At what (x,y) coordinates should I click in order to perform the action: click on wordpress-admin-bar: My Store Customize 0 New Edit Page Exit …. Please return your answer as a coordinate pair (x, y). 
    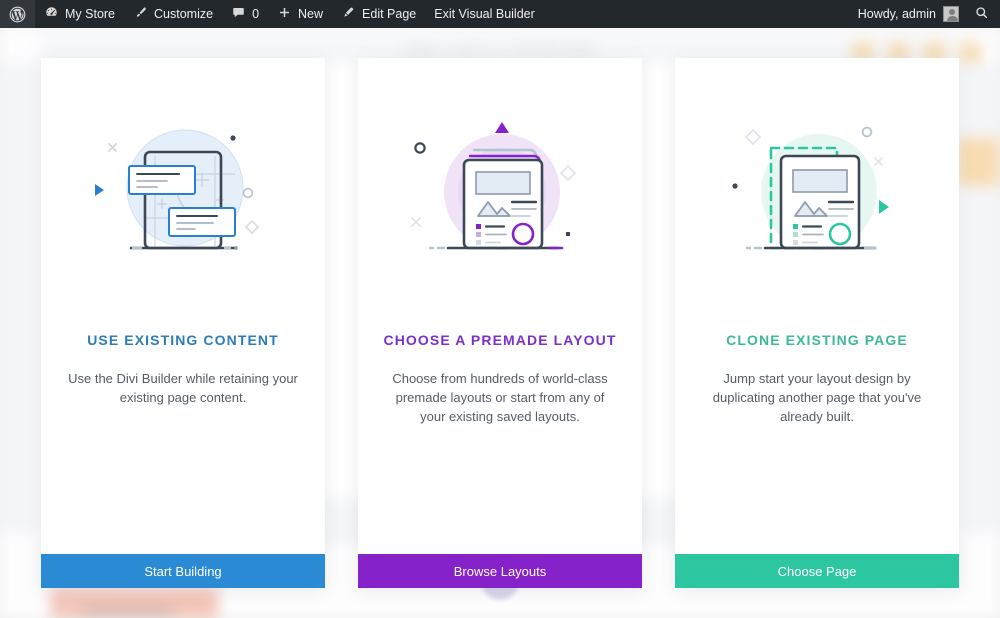
    Looking at the image, I should click on (500, 14).